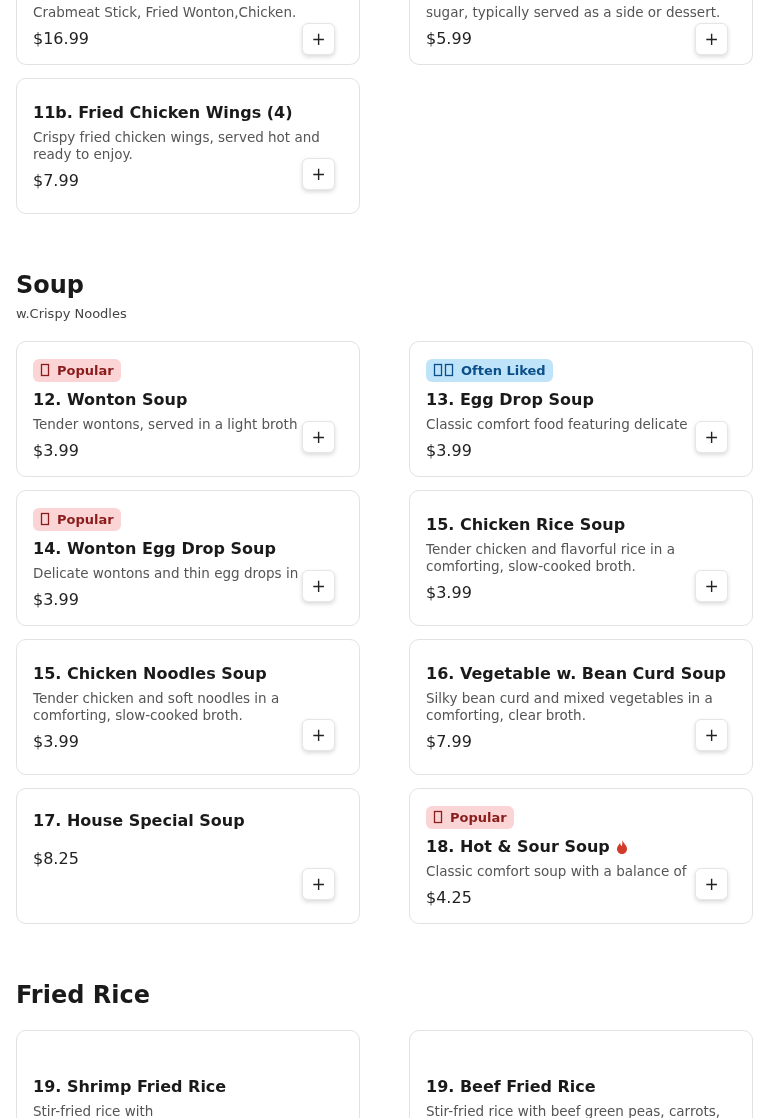  I want to click on item-title: 14. Wonton Egg Drop Soup, so click(154, 548).